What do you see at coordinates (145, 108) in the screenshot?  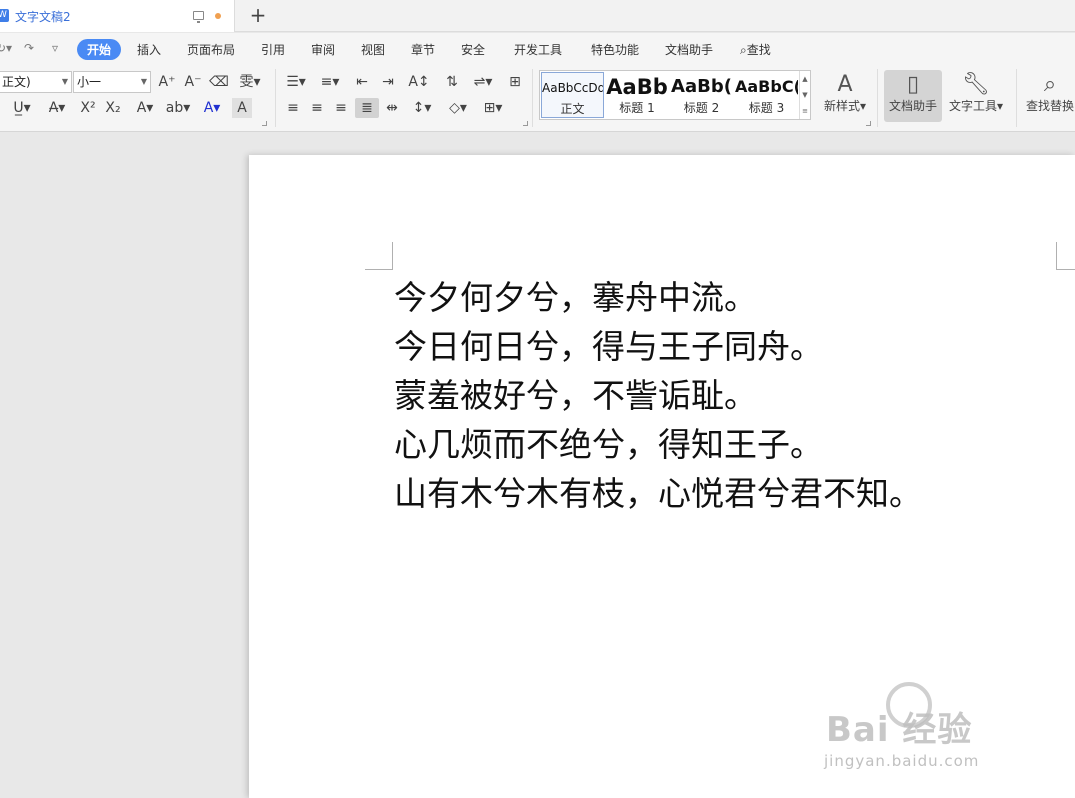 I see `text-effect-icon: A▾` at bounding box center [145, 108].